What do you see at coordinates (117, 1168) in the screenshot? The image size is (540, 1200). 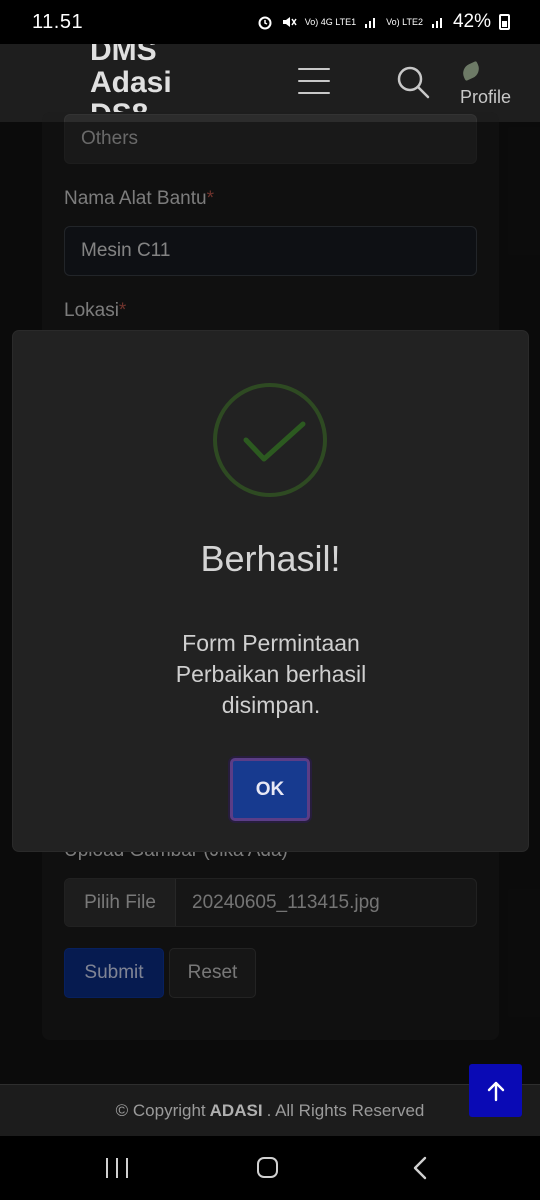 I see `recents-icon` at bounding box center [117, 1168].